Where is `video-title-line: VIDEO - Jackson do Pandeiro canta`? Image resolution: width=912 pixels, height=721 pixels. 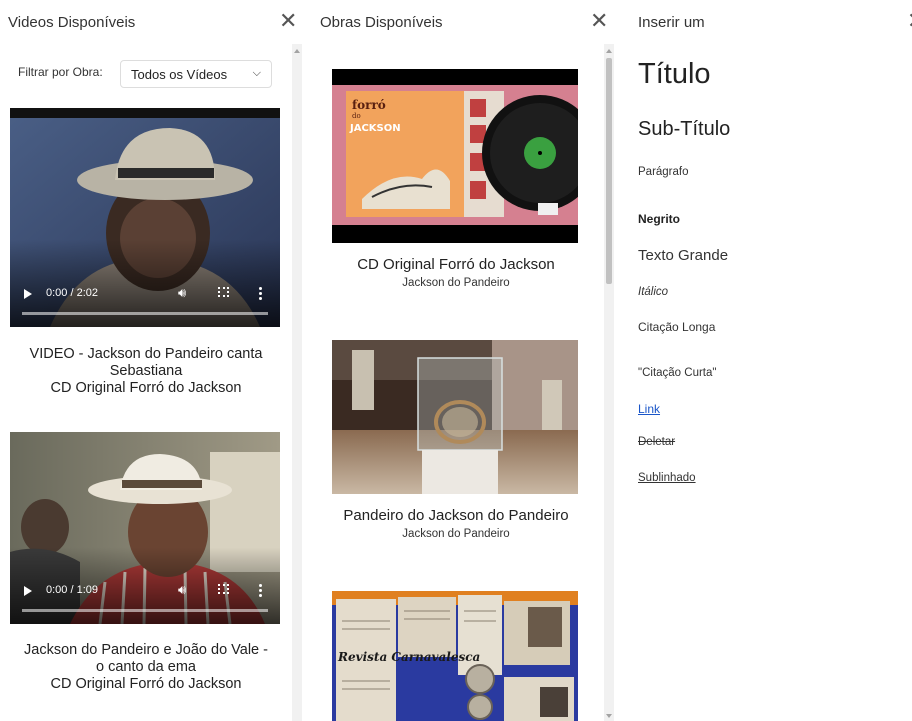 video-title-line: VIDEO - Jackson do Pandeiro canta is located at coordinates (146, 354).